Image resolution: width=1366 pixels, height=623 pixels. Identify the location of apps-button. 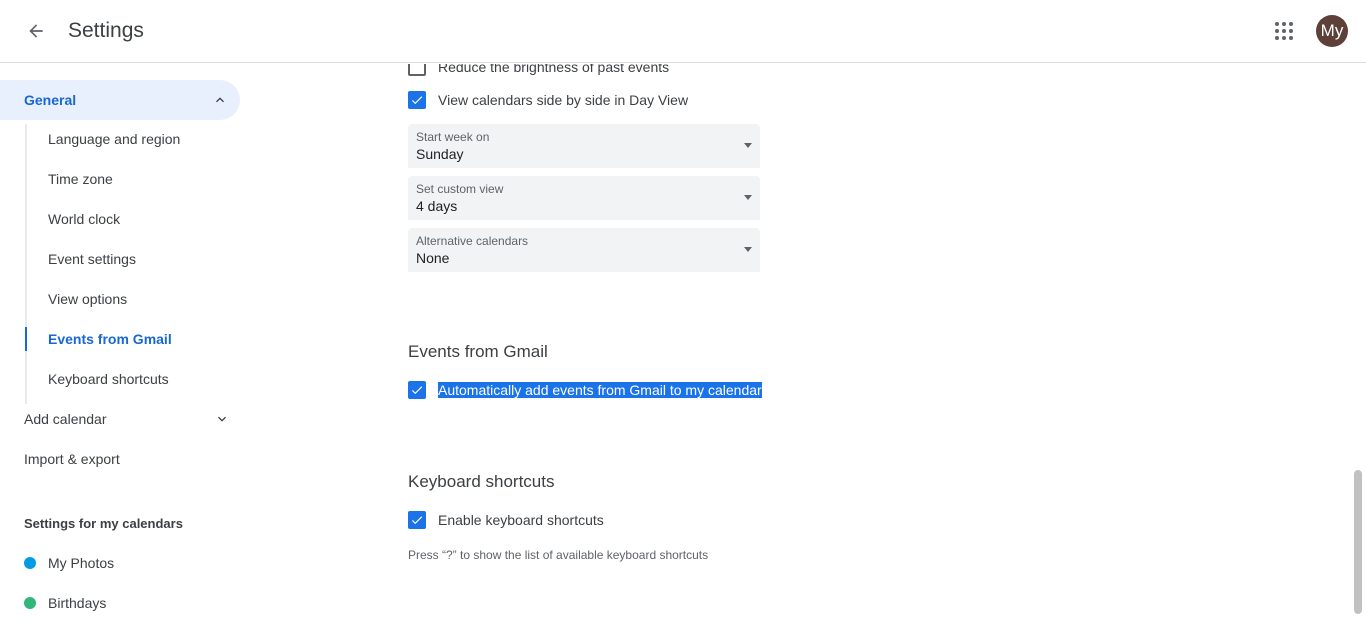
(1284, 31).